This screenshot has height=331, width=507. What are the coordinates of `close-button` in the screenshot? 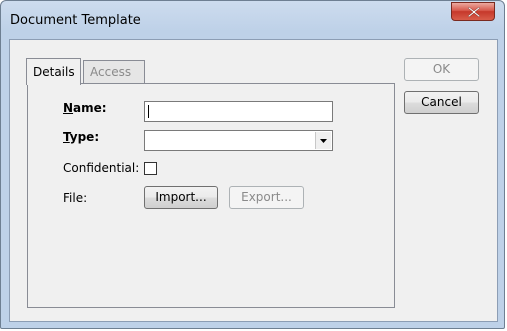 It's located at (473, 11).